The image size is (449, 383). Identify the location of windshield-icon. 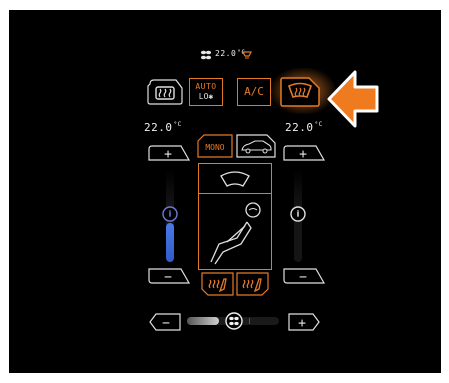
(235, 179).